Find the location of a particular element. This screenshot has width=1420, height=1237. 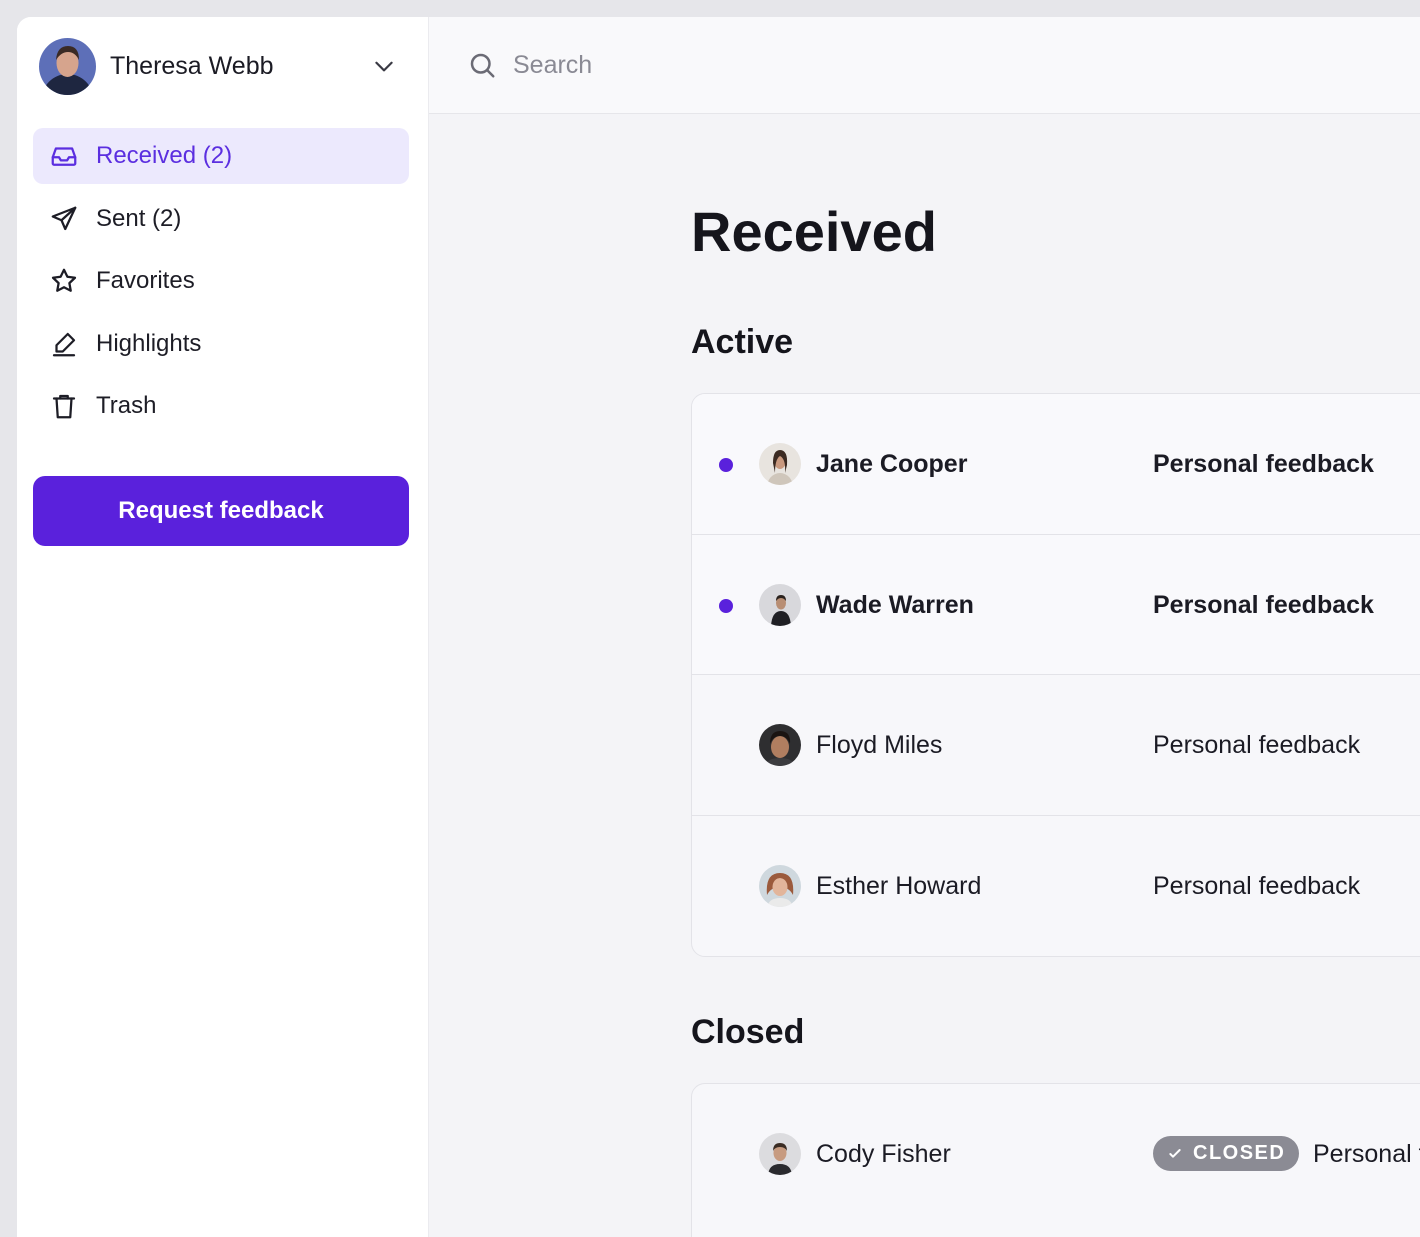

sidebar-item-highlights: Highlights is located at coordinates (221, 344).